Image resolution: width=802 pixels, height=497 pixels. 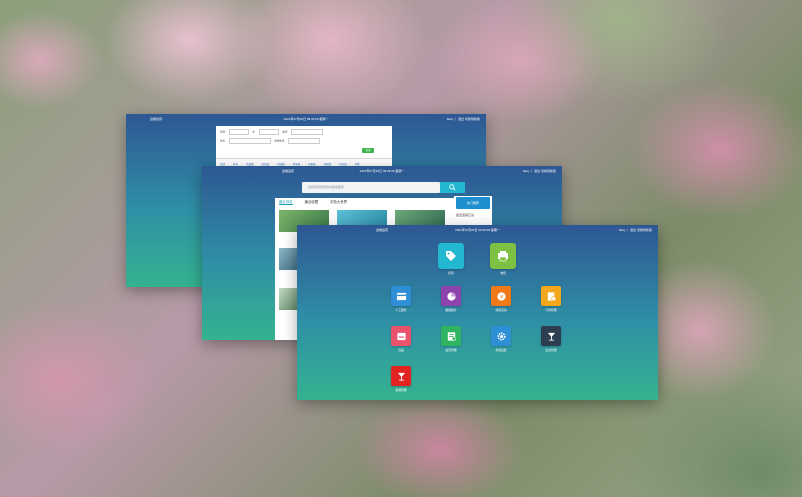 I want to click on coin-icon: ¥, so click(x=501, y=296).